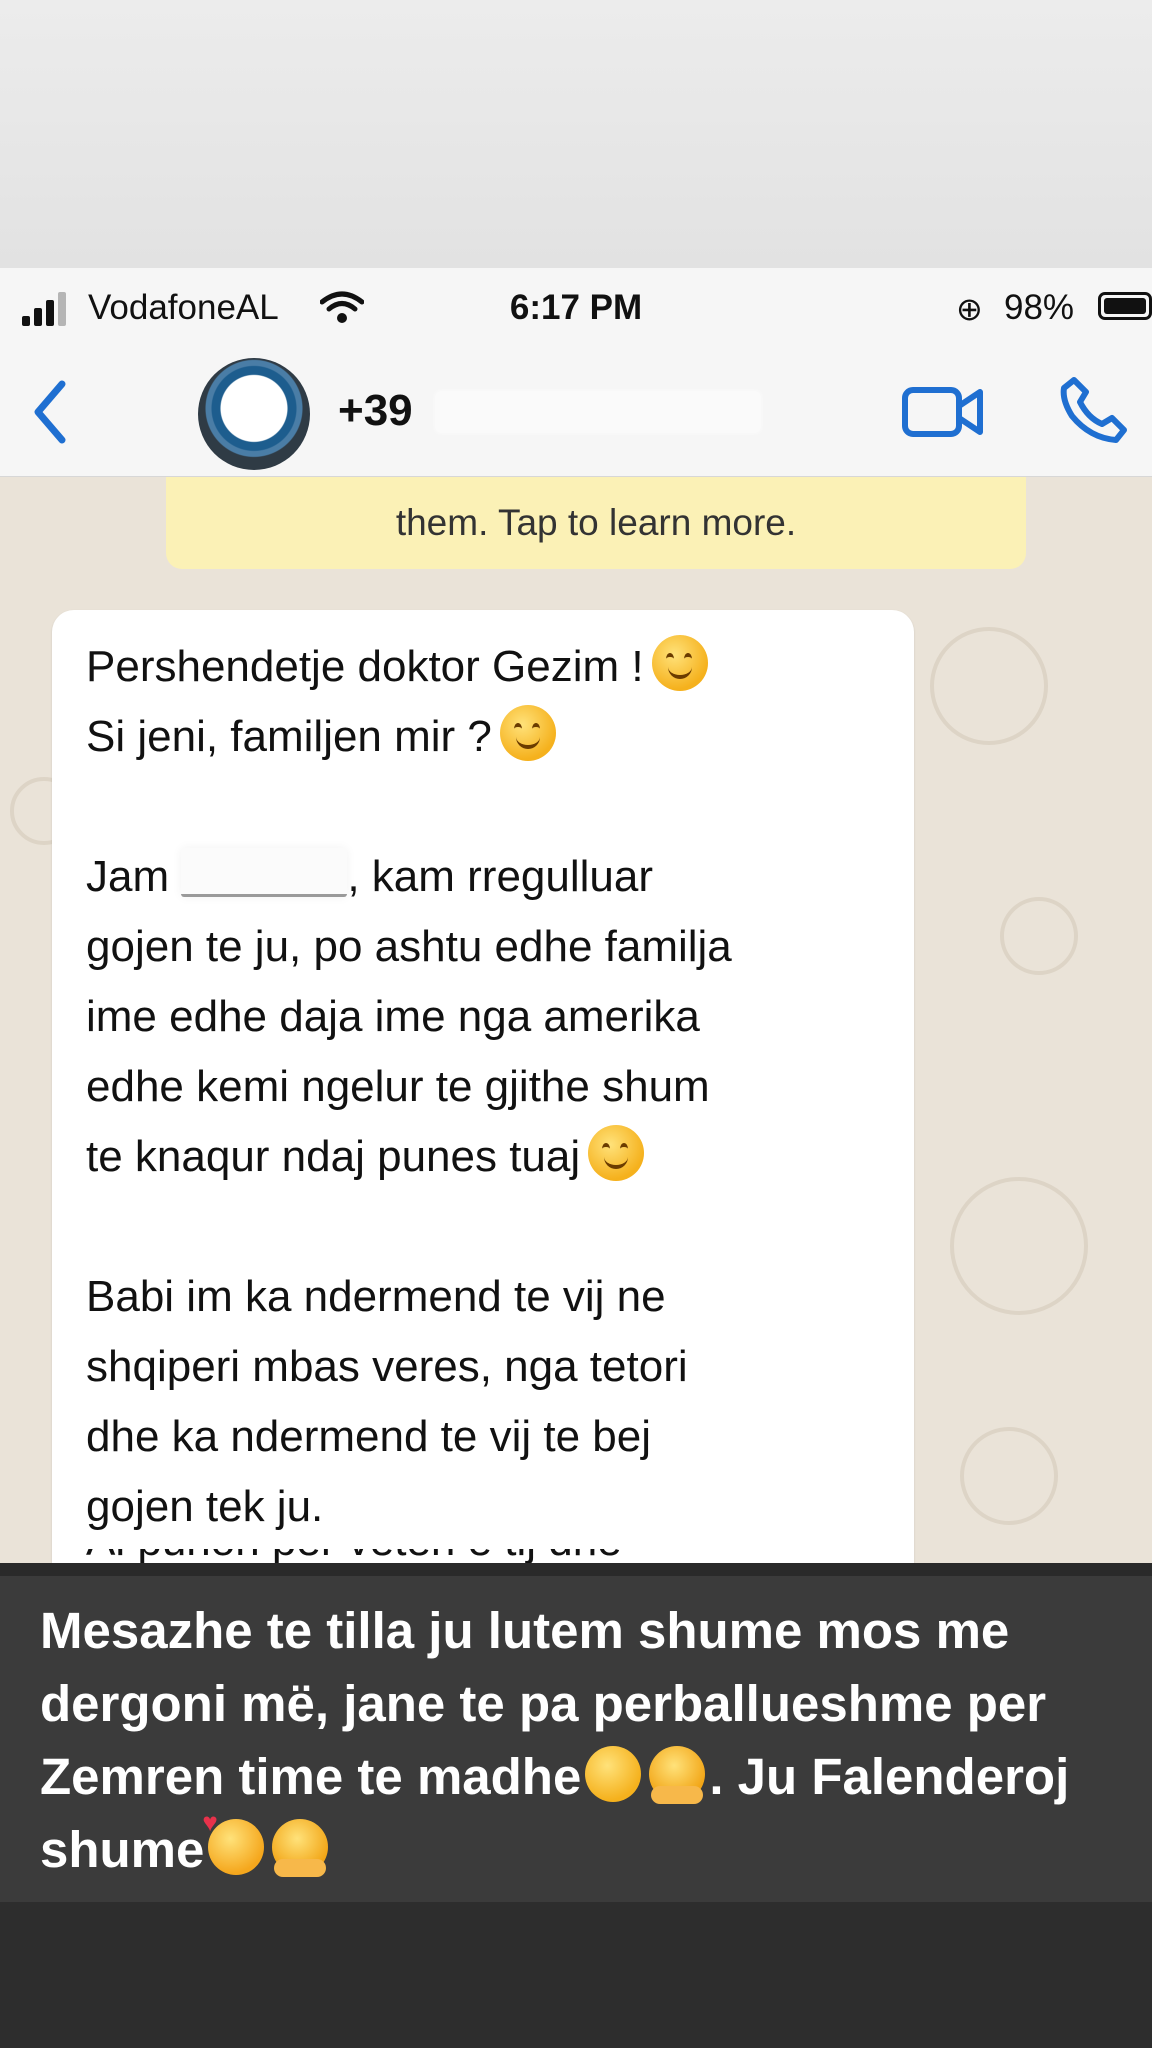 This screenshot has height=2048, width=1152. Describe the element at coordinates (365, 666) in the screenshot. I see `message-line: Pershendetje doktor Gezim !` at that location.